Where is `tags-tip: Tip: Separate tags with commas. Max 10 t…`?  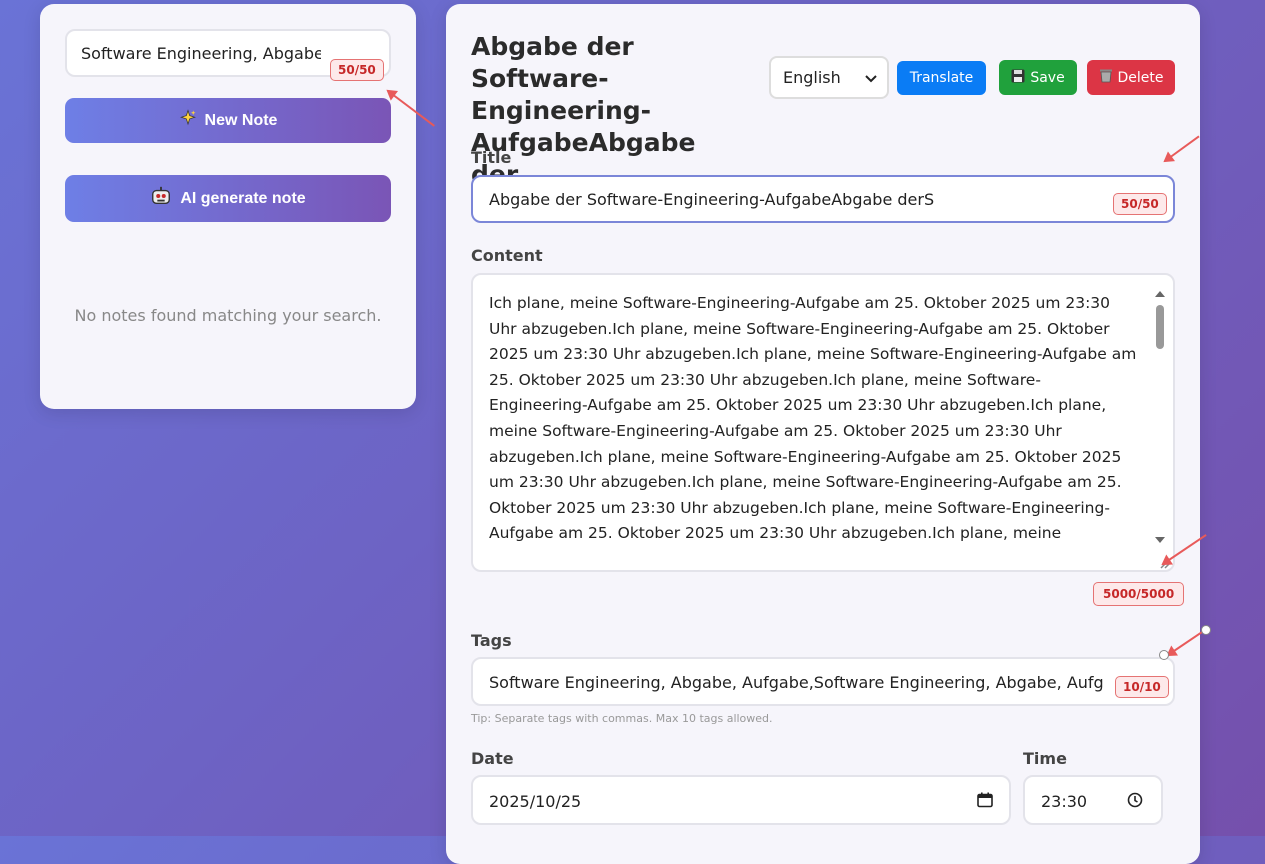
tags-tip: Tip: Separate tags with commas. Max 10 t… is located at coordinates (622, 718).